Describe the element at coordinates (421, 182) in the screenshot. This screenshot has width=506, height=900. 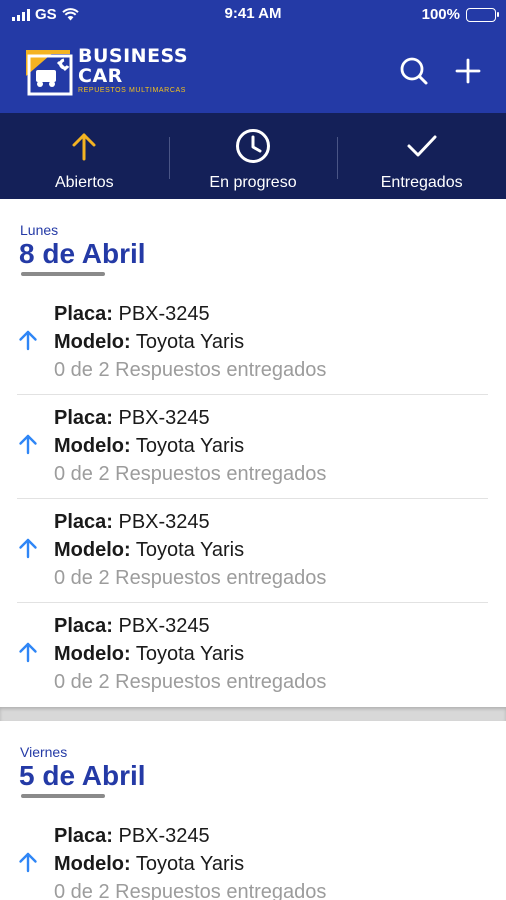
I see `tab-label-entregados: Entregados` at that location.